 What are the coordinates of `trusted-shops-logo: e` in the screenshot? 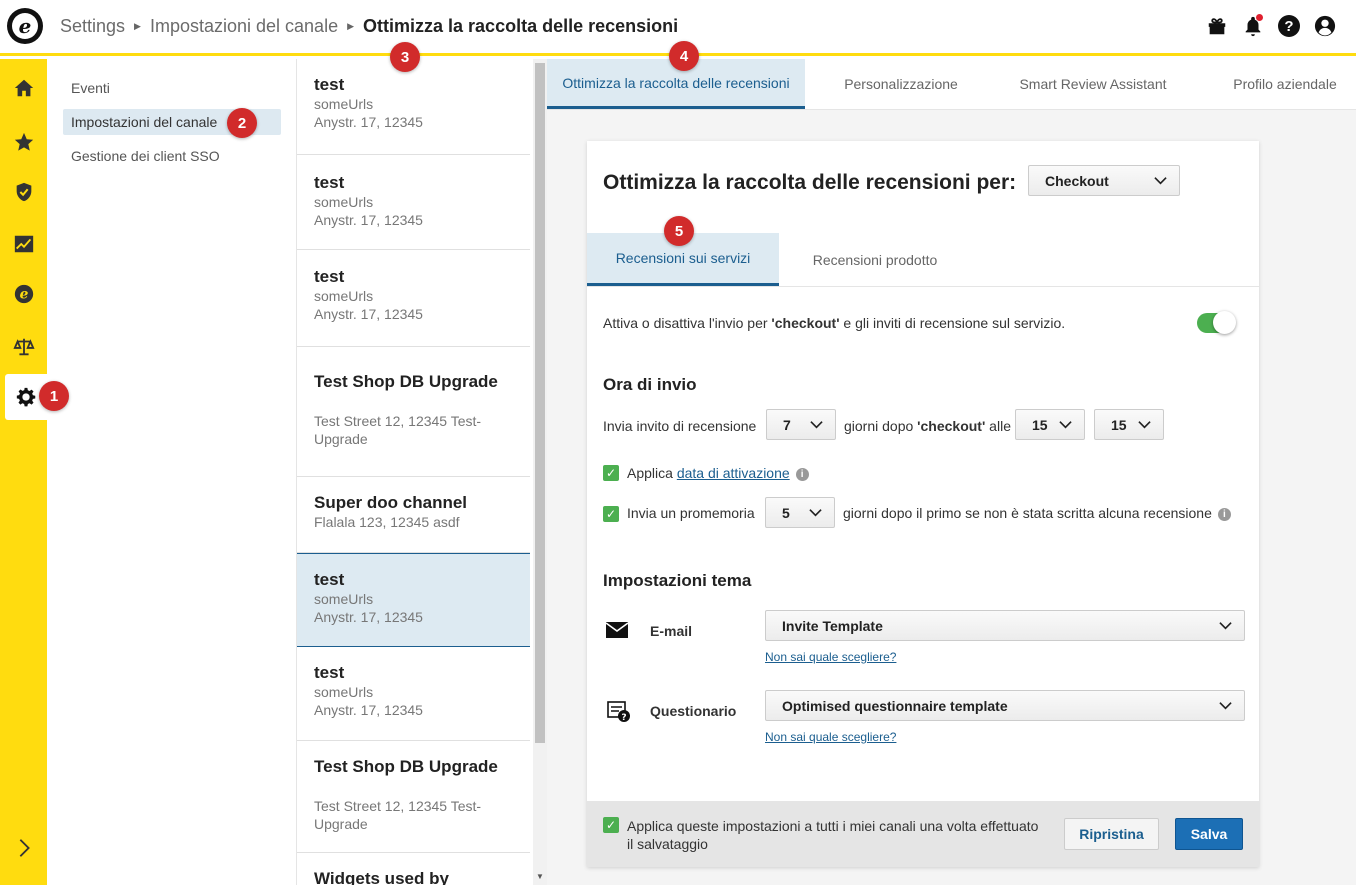 It's located at (25, 26).